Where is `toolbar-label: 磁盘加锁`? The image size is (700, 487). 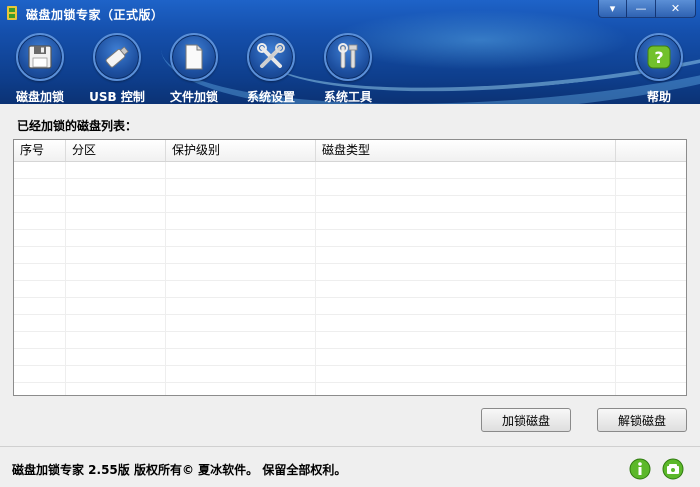 toolbar-label: 磁盘加锁 is located at coordinates (39, 97).